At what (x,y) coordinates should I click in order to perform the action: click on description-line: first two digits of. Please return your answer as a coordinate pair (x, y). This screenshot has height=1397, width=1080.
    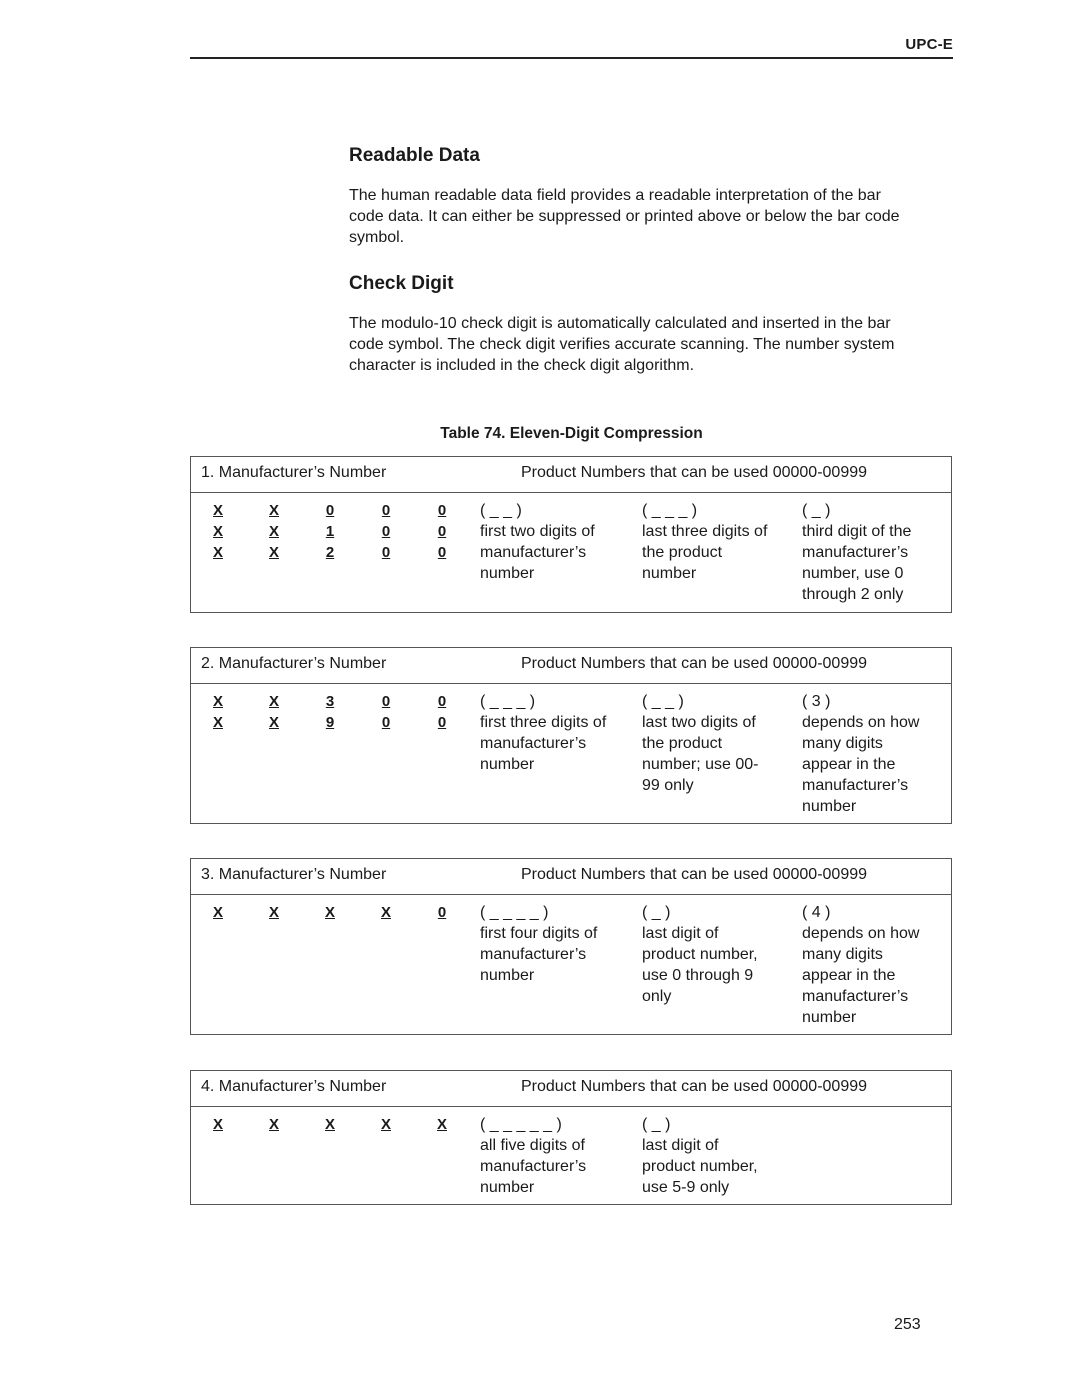
    Looking at the image, I should click on (537, 531).